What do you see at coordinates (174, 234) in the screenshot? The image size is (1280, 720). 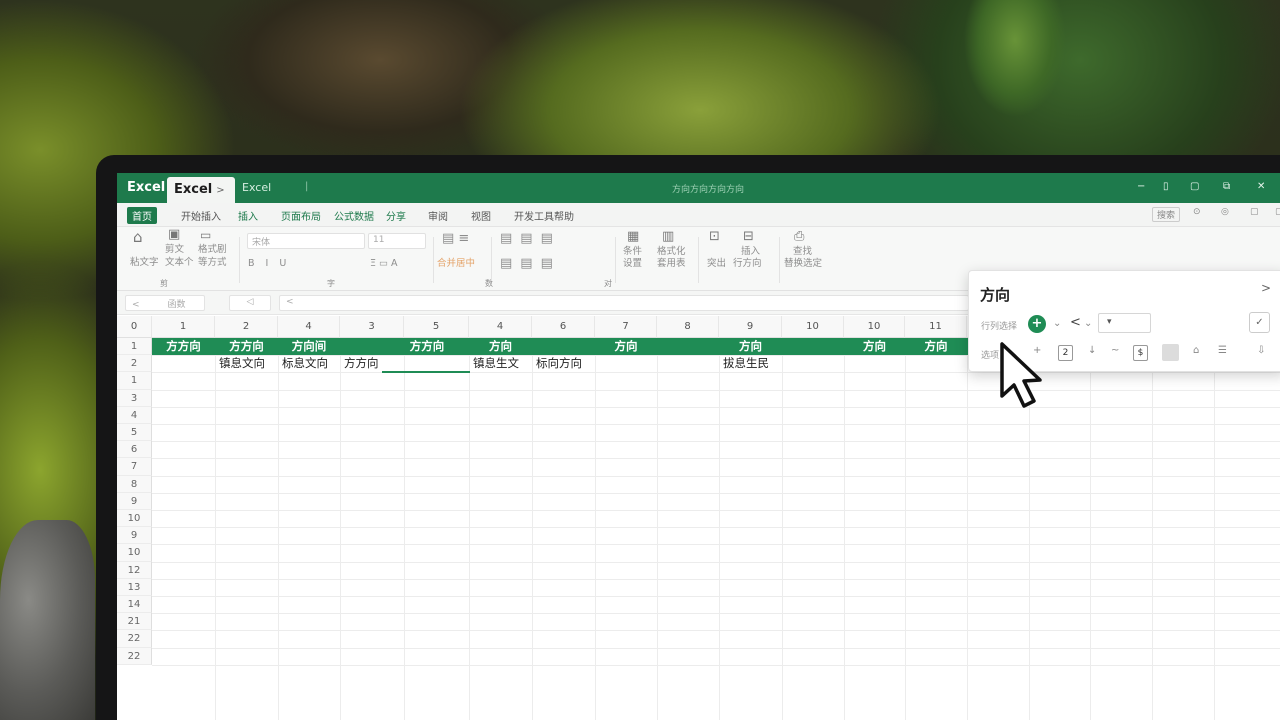 I see `cut-icon: ▣` at bounding box center [174, 234].